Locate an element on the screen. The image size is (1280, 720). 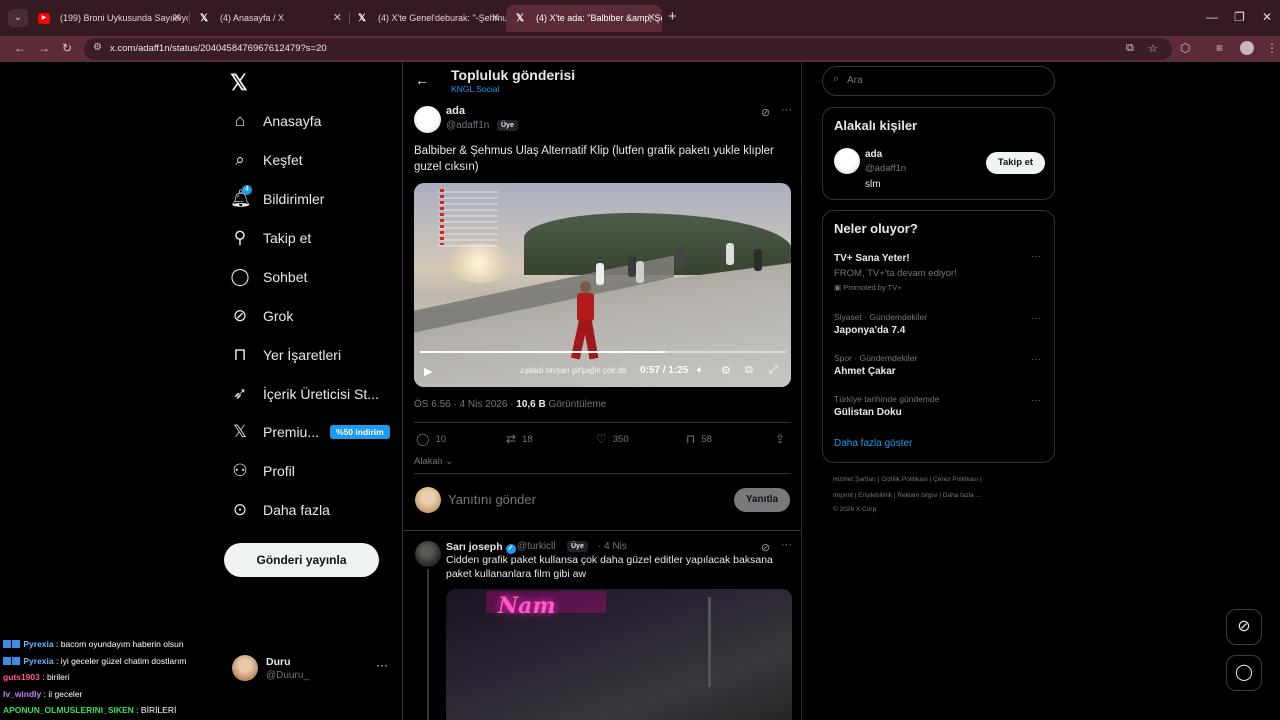
nav-follow: ⚲ Takip et is located at coordinates (270, 238).